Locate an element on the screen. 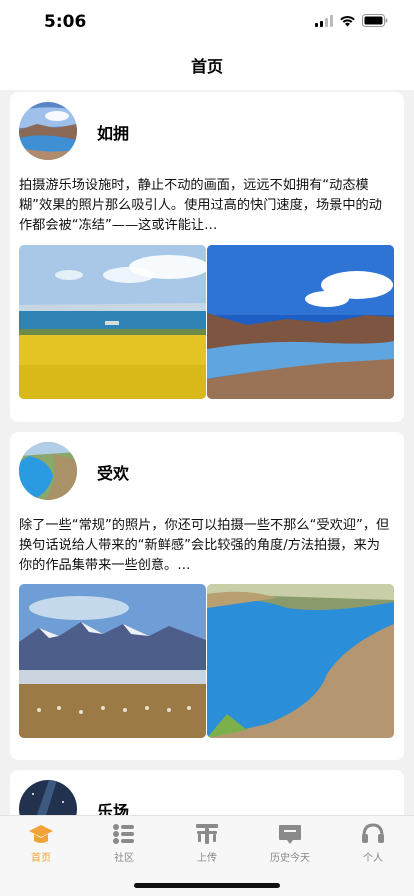 The height and width of the screenshot is (896, 414). post-title: 受欢 is located at coordinates (113, 473).